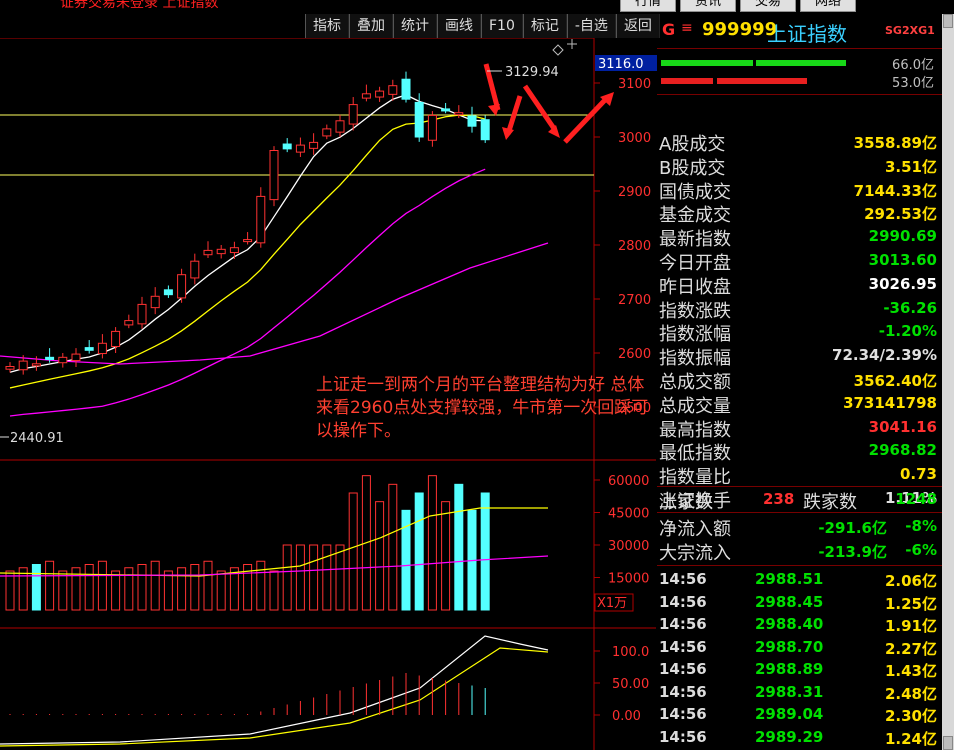 The image size is (954, 750). I want to click on block-inflow-row: 大宗流入 -213.9亿 -6%, so click(798, 551).